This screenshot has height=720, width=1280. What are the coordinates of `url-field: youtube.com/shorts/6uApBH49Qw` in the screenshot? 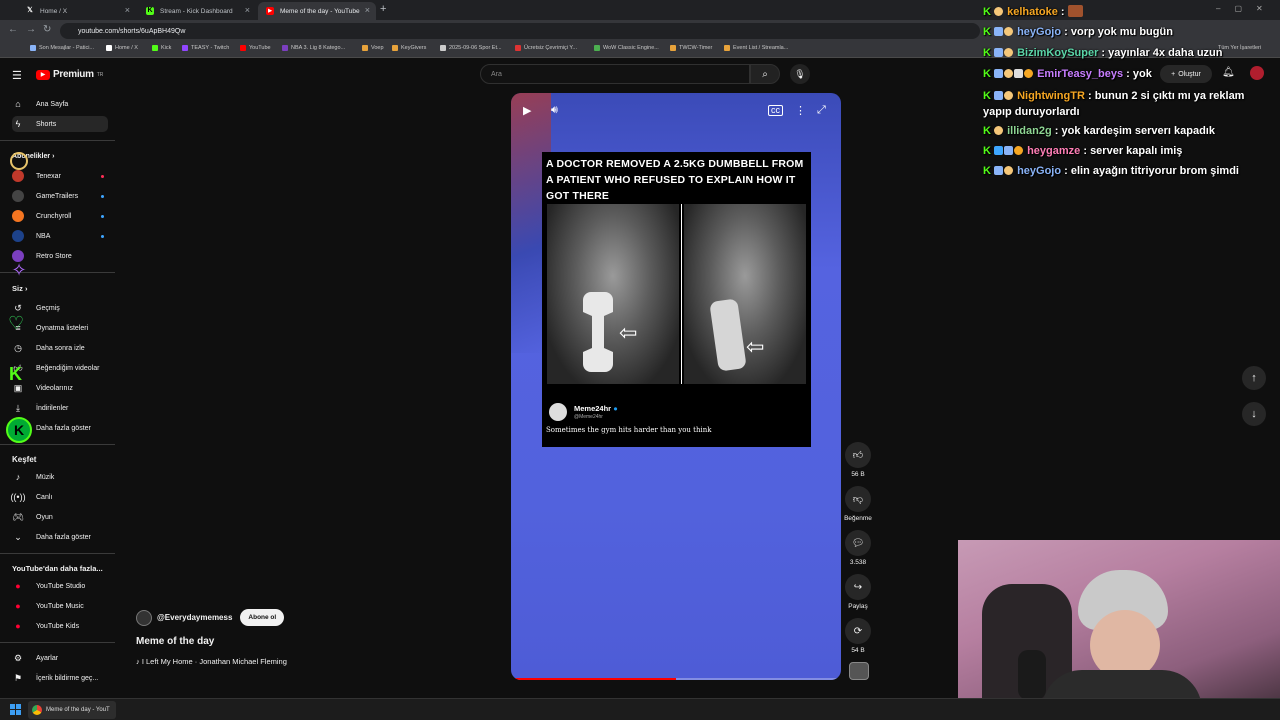 It's located at (520, 31).